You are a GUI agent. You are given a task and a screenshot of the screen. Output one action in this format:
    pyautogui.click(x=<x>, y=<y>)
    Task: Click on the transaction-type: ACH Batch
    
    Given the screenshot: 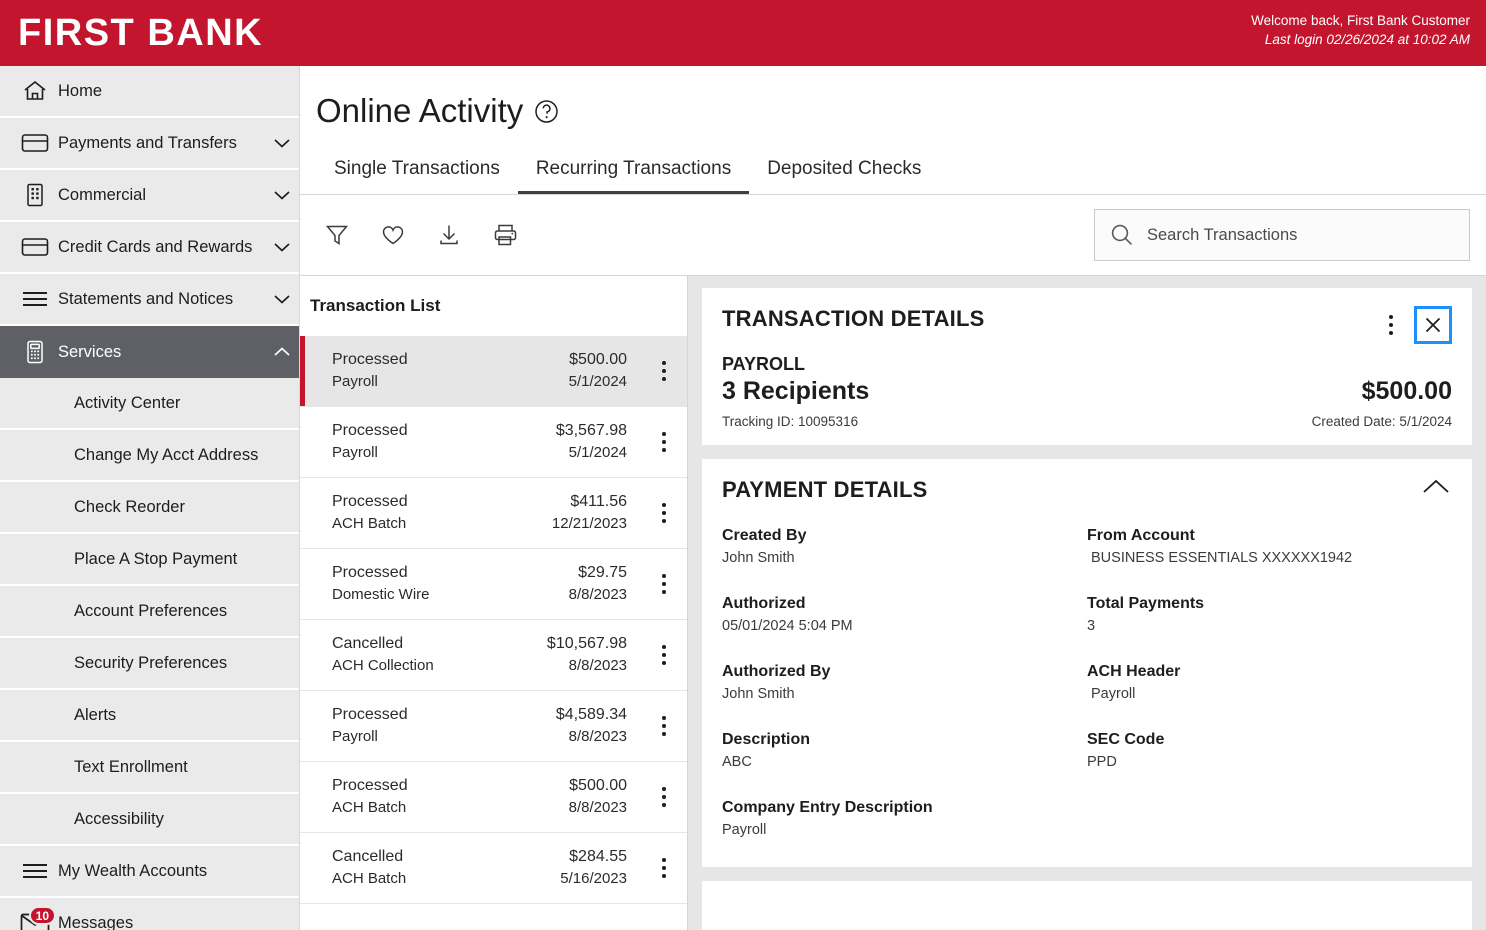 What is the action you would take?
    pyautogui.click(x=369, y=523)
    